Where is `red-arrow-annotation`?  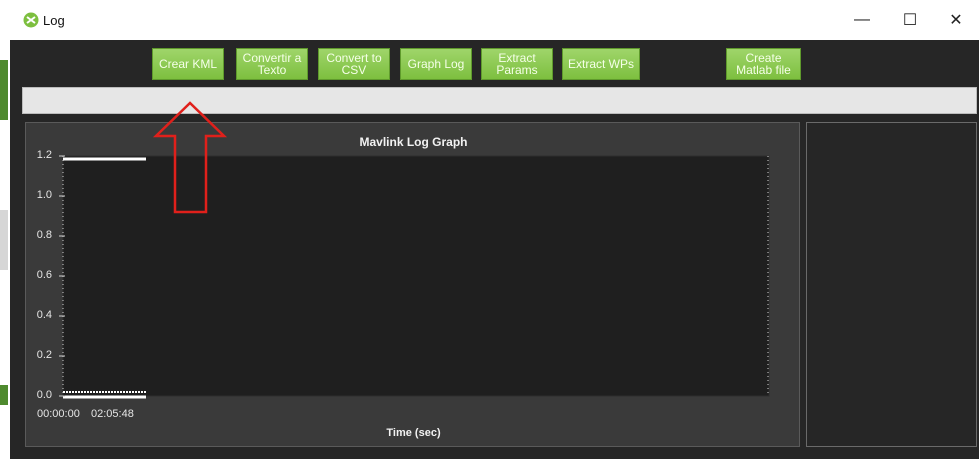 red-arrow-annotation is located at coordinates (190, 157).